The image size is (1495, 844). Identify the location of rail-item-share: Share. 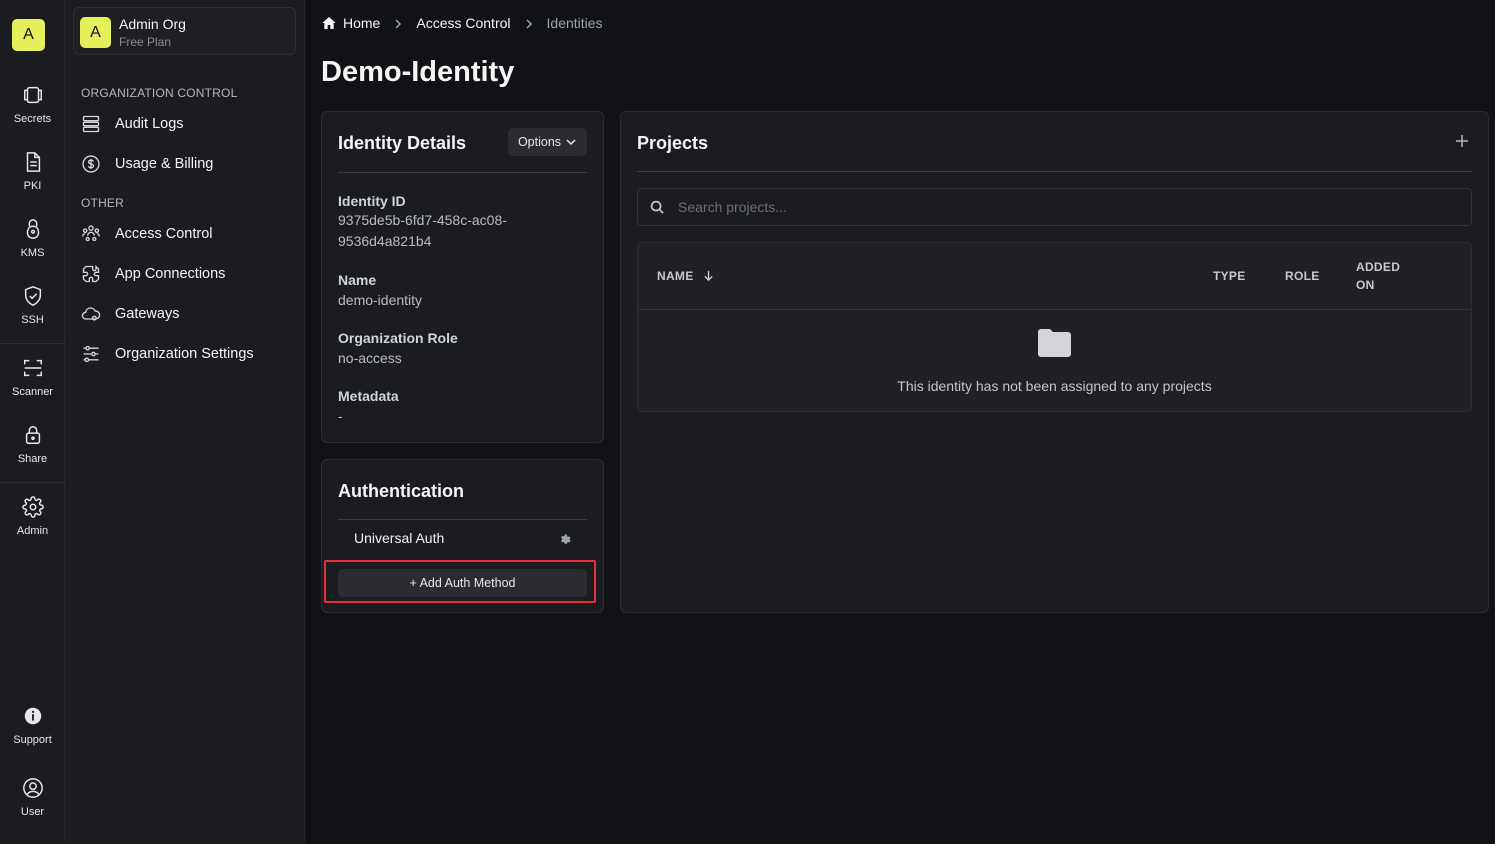
(32, 454).